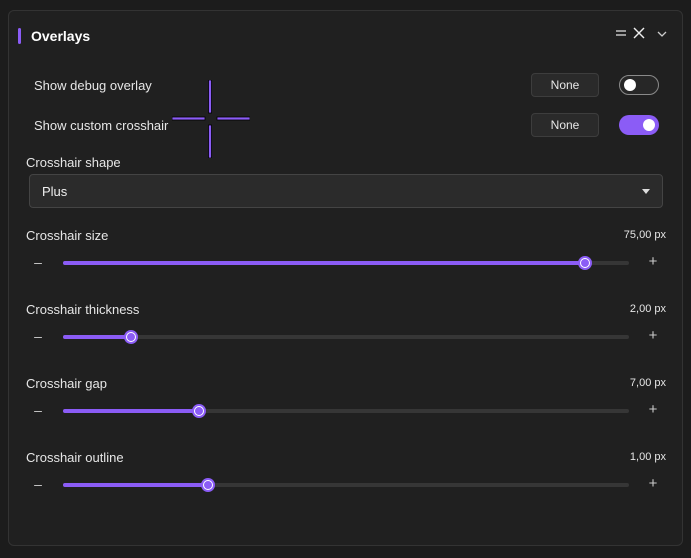 This screenshot has height=558, width=691. I want to click on header-icons, so click(641, 35).